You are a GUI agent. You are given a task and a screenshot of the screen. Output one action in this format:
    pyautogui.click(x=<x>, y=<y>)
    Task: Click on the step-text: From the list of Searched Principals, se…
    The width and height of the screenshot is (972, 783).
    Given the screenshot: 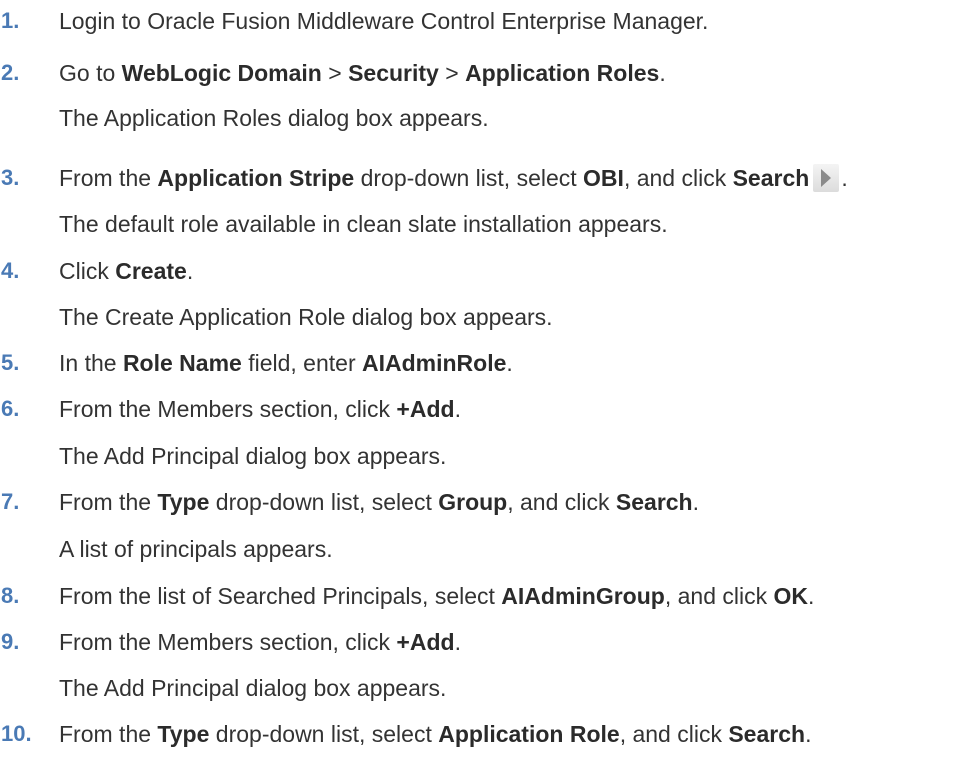 What is the action you would take?
    pyautogui.click(x=436, y=596)
    